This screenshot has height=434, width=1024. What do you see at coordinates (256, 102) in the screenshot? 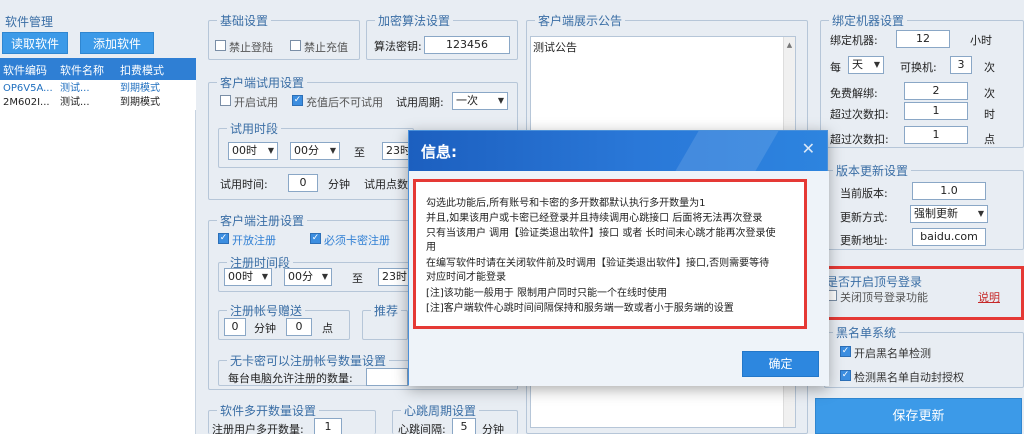
I see `open-trial-label: 开启试用` at bounding box center [256, 102].